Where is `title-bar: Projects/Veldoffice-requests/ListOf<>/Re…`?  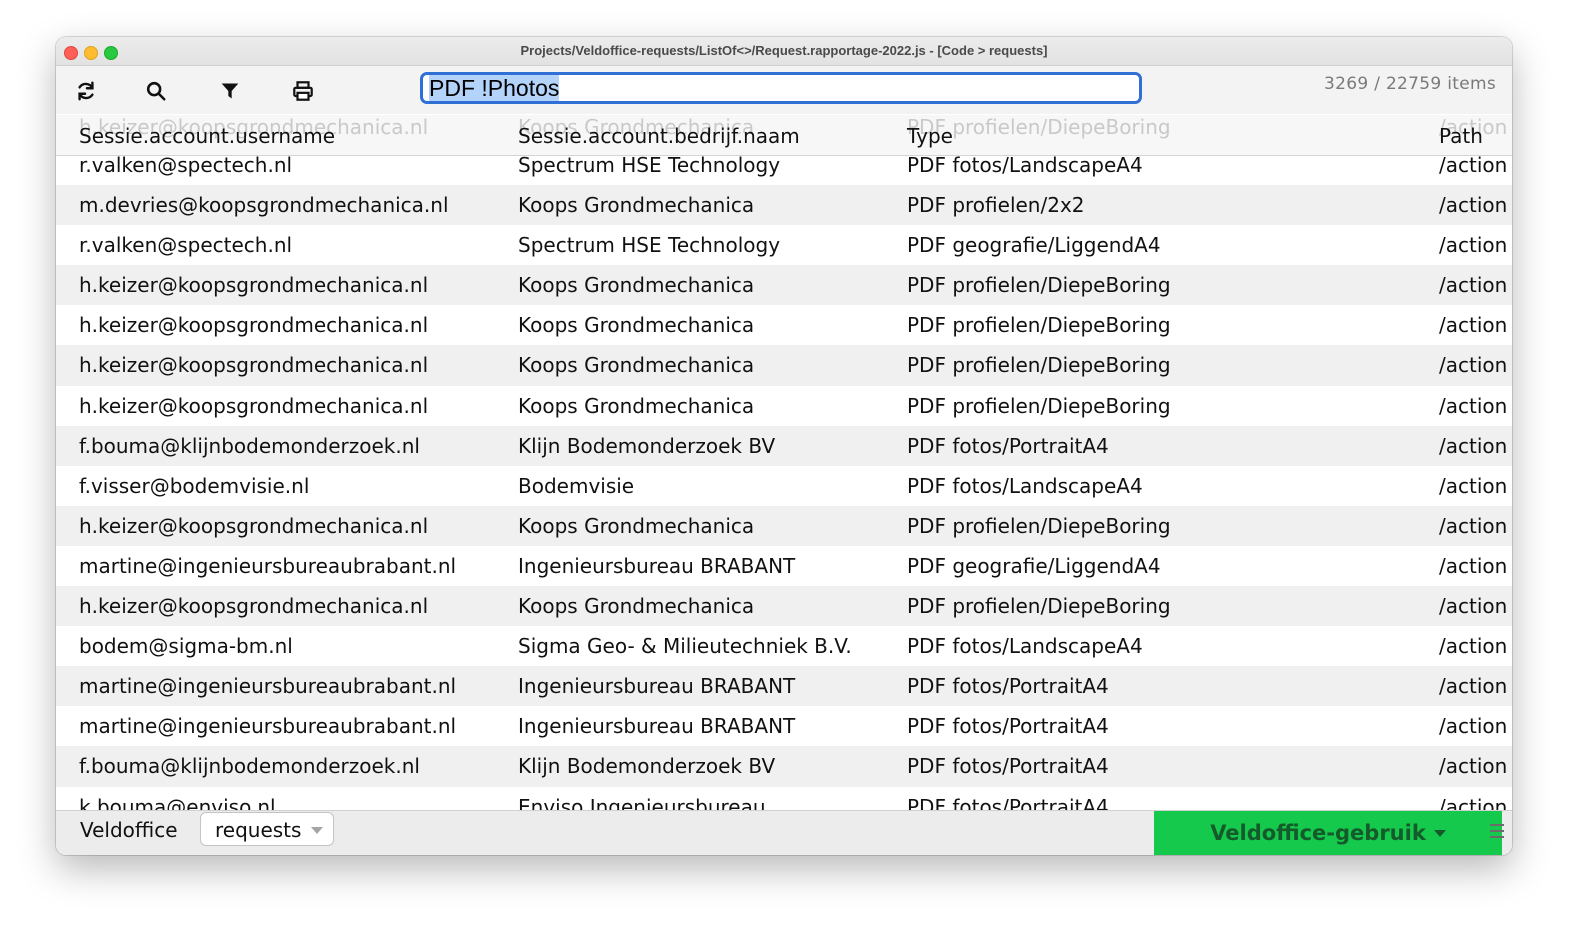 title-bar: Projects/Veldoffice-requests/ListOf<>/Re… is located at coordinates (784, 51).